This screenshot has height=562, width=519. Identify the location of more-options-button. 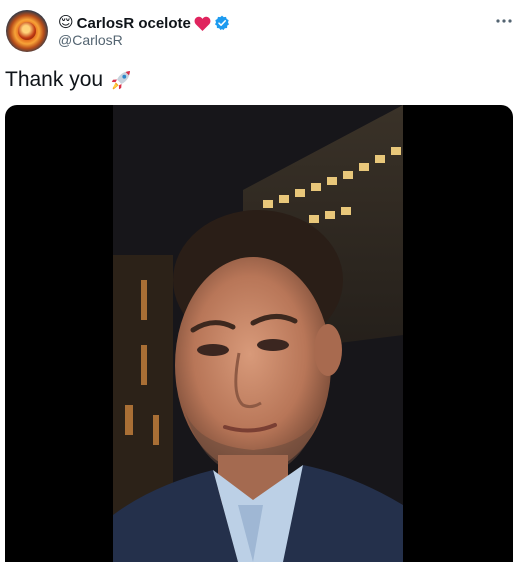
(504, 21).